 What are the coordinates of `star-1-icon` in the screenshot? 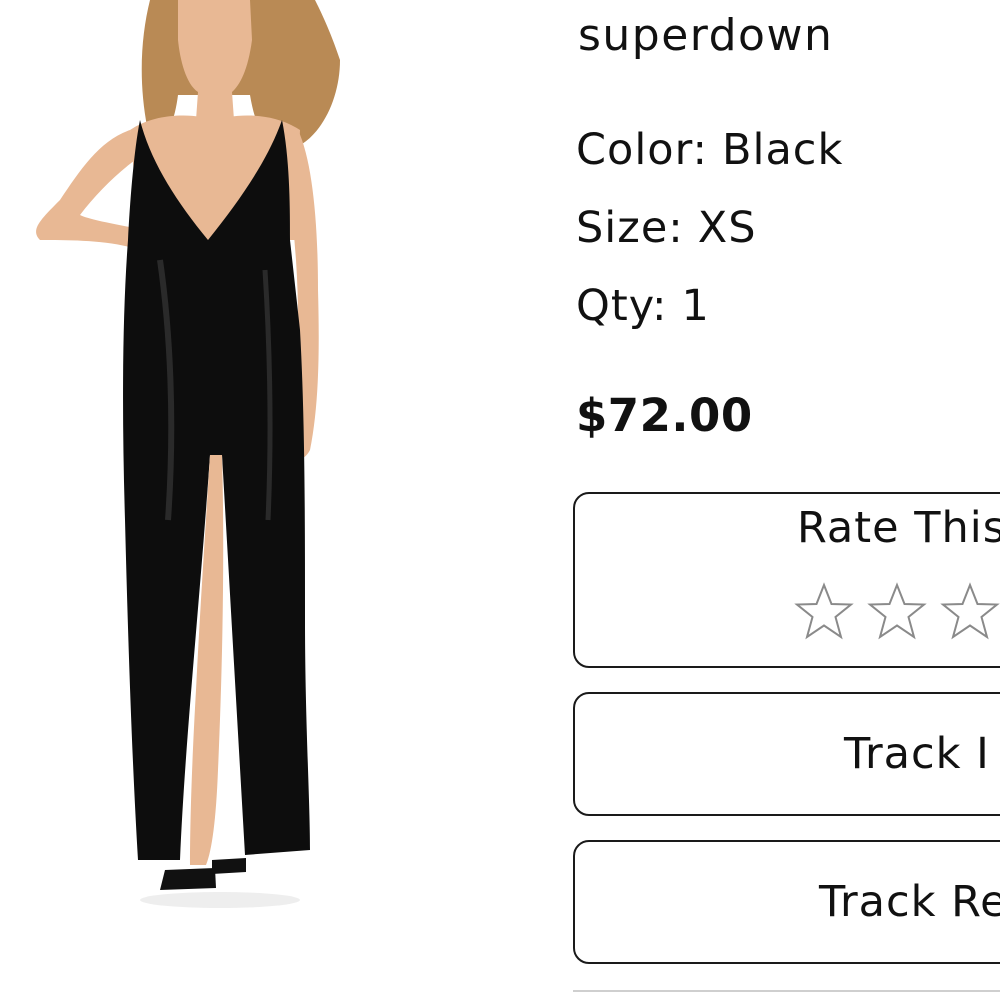 It's located at (824, 613).